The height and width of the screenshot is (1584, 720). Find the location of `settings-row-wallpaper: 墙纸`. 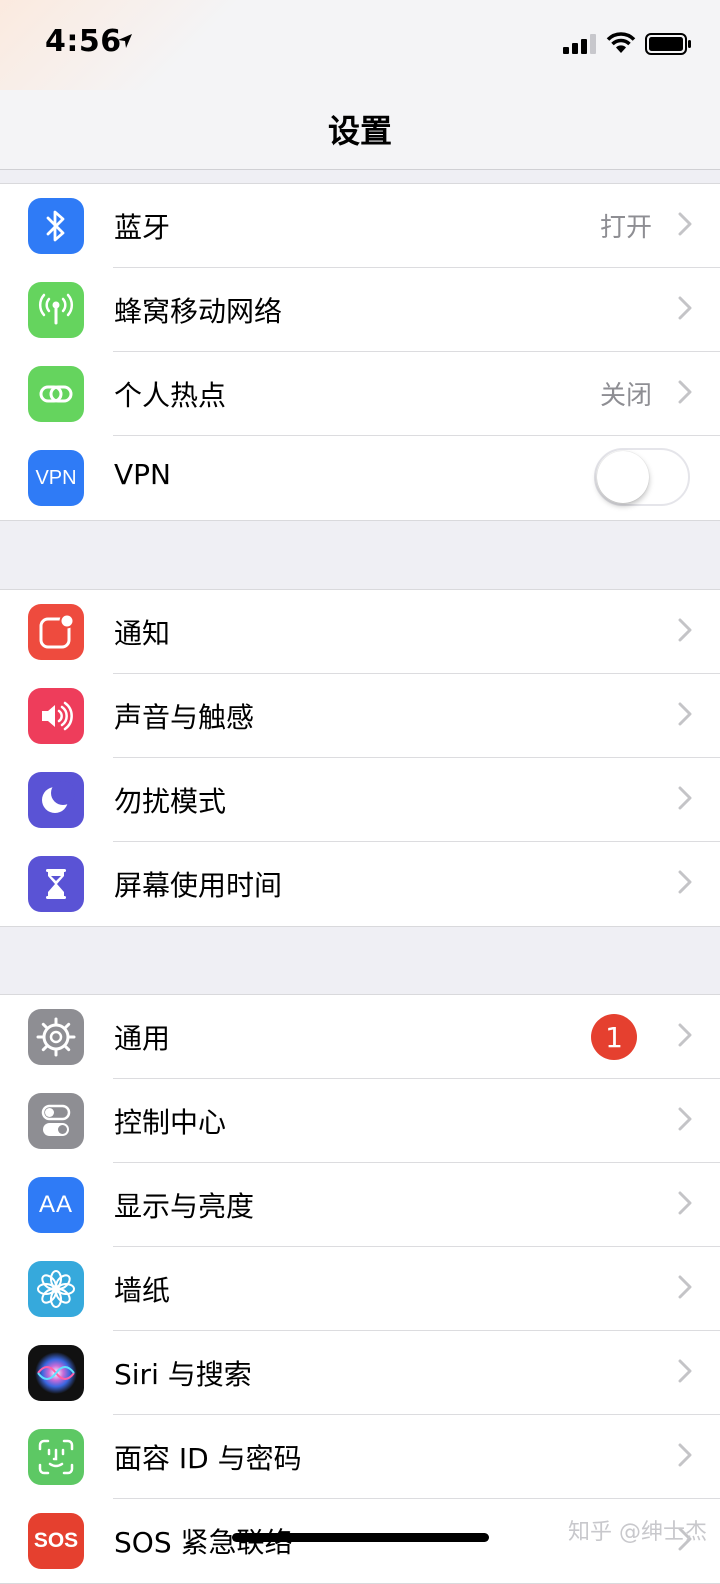

settings-row-wallpaper: 墙纸 is located at coordinates (360, 1289).